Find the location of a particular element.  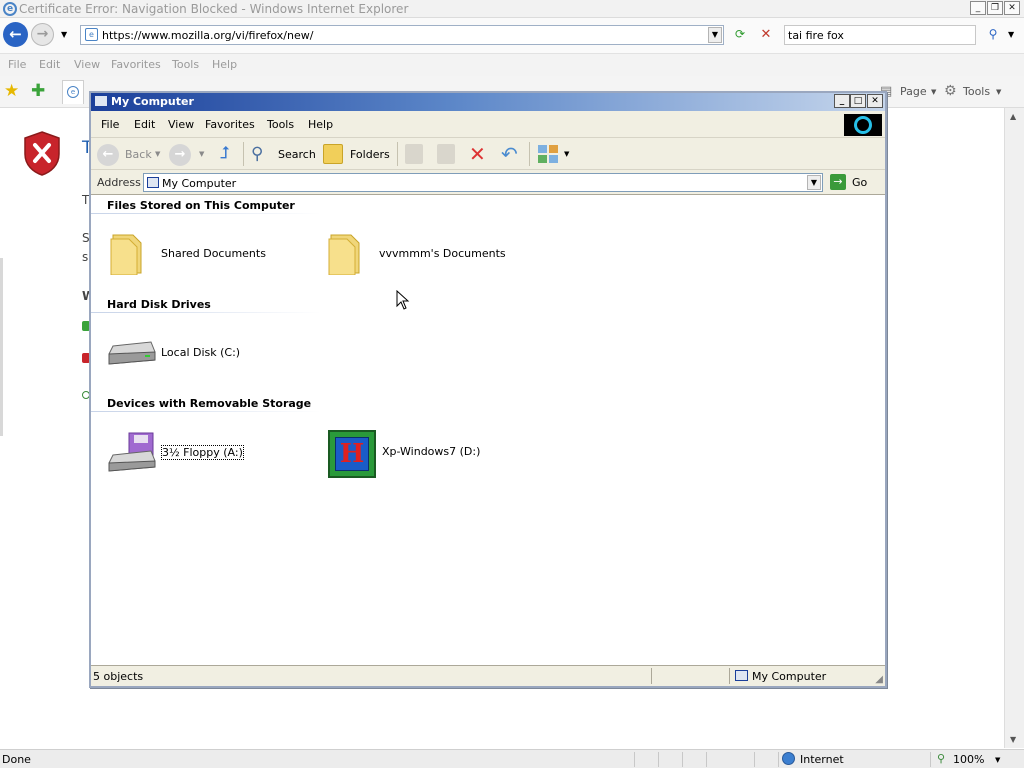

forward-dropdown-icon: ▼ is located at coordinates (201, 154).